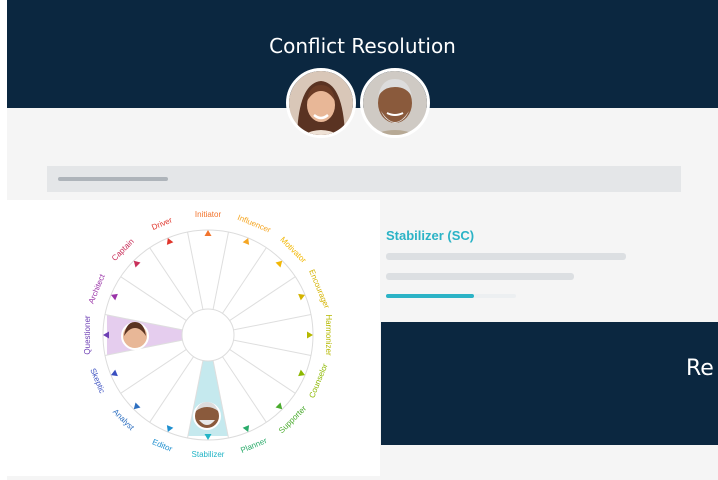  Describe the element at coordinates (162, 445) in the screenshot. I see `wheel-label-editor: Editor` at that location.